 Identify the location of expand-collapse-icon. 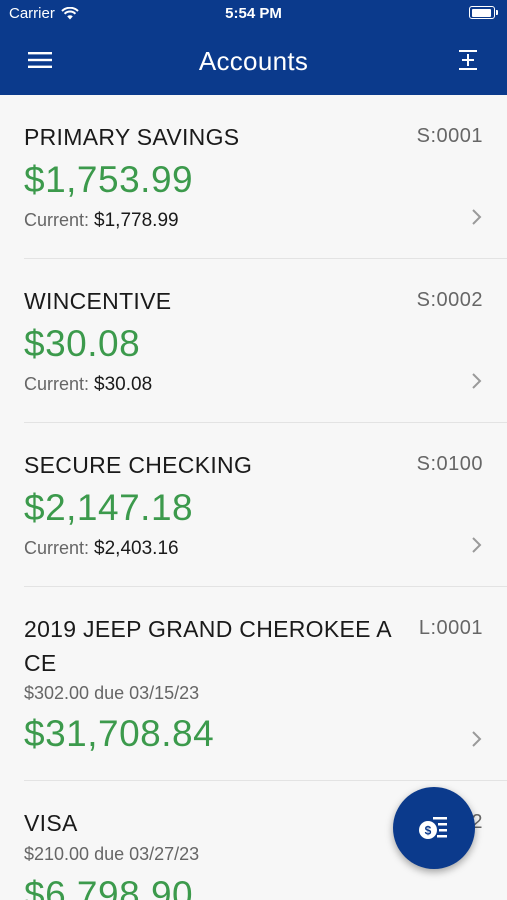
(468, 60).